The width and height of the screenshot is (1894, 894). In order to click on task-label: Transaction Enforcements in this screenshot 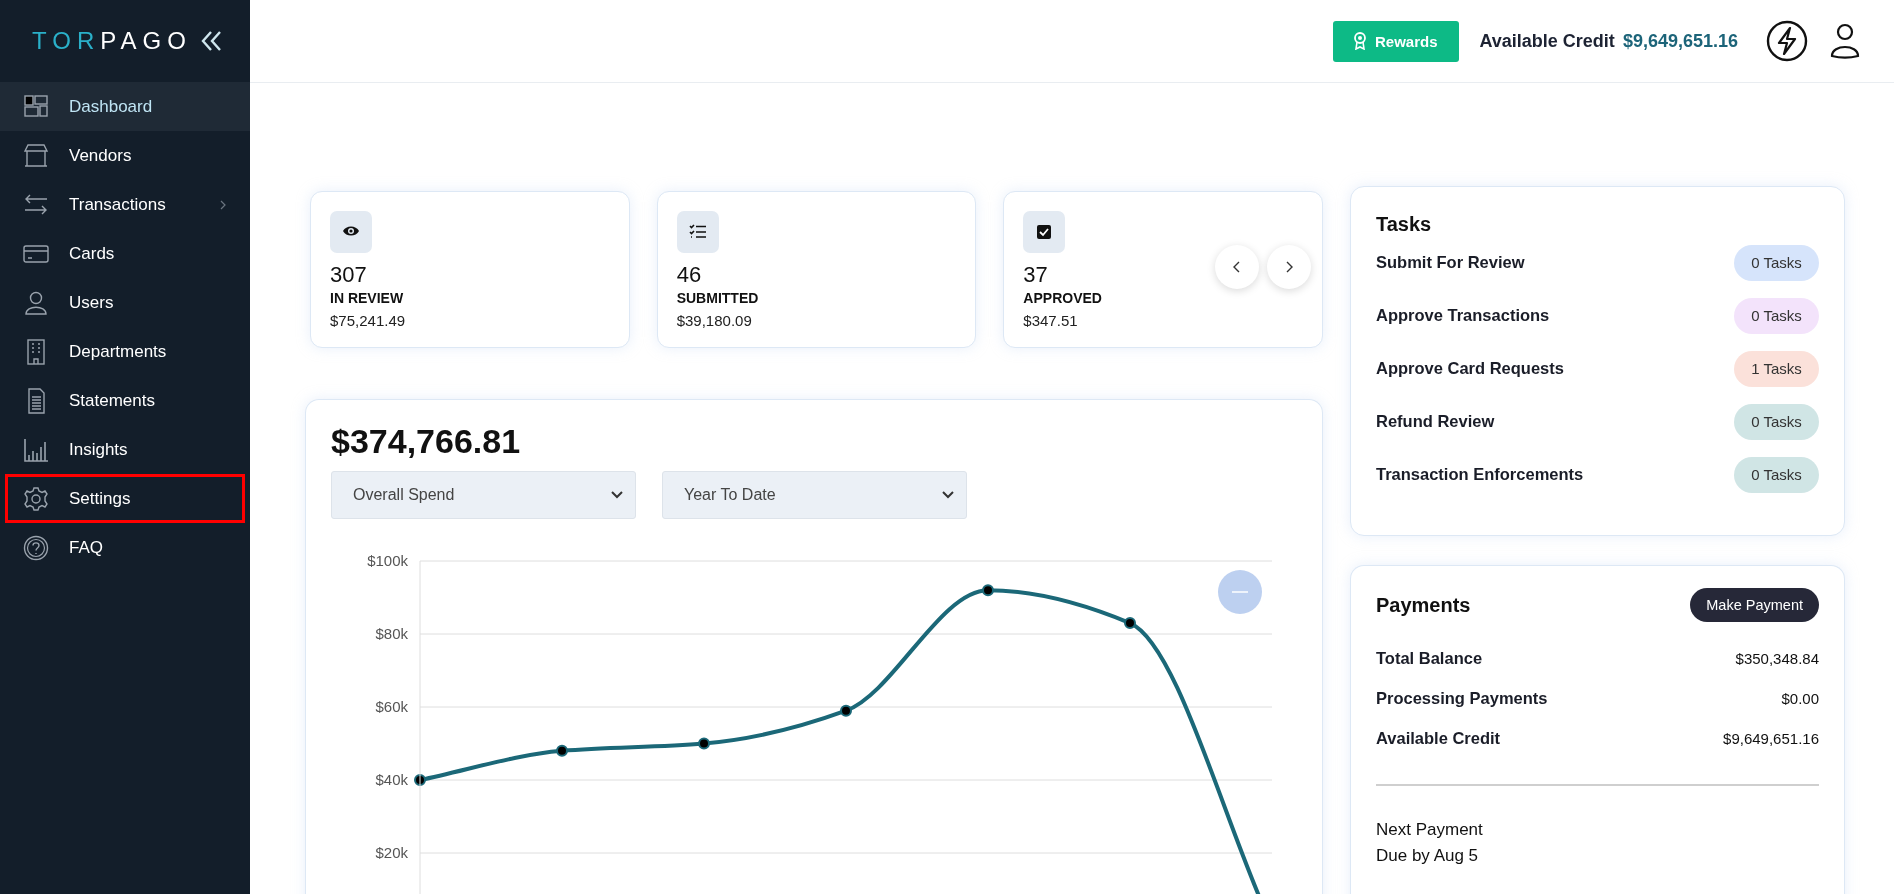, I will do `click(1480, 474)`.